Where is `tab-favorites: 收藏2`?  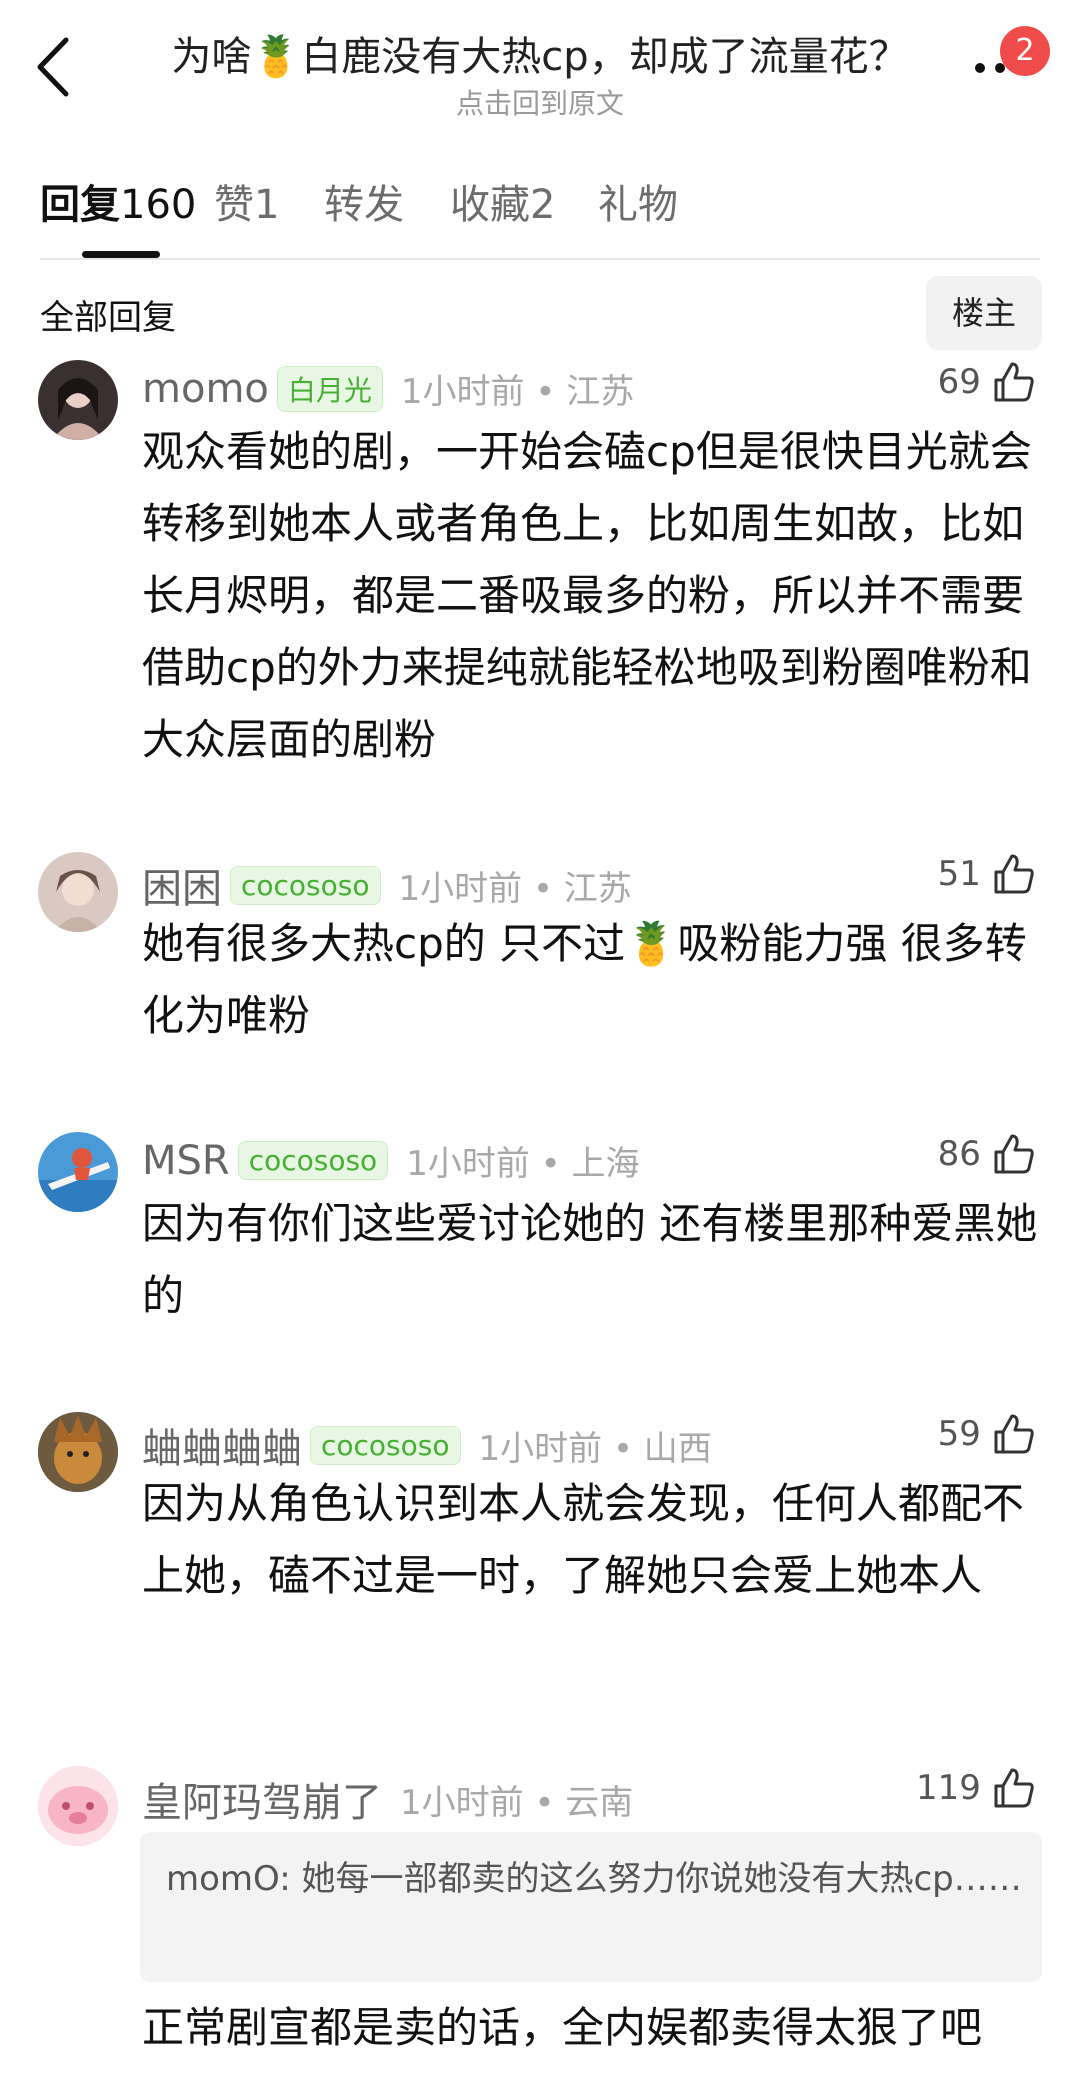
tab-favorites: 收藏2 is located at coordinates (502, 201).